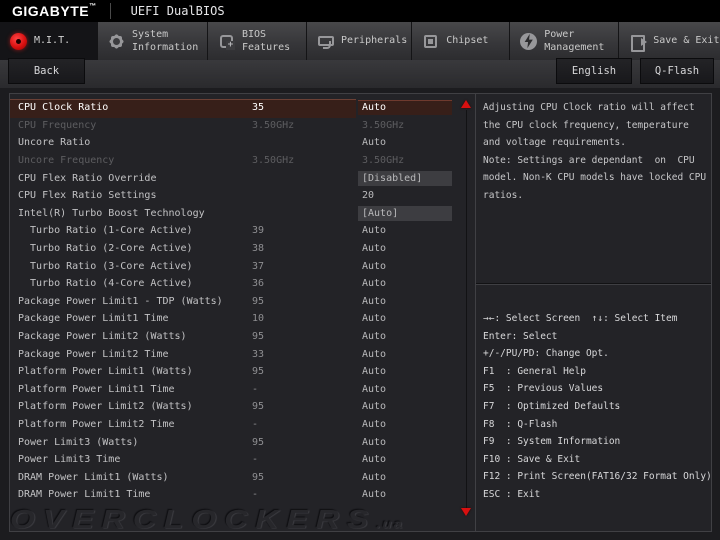  I want to click on setting-current-value: 10, so click(258, 319).